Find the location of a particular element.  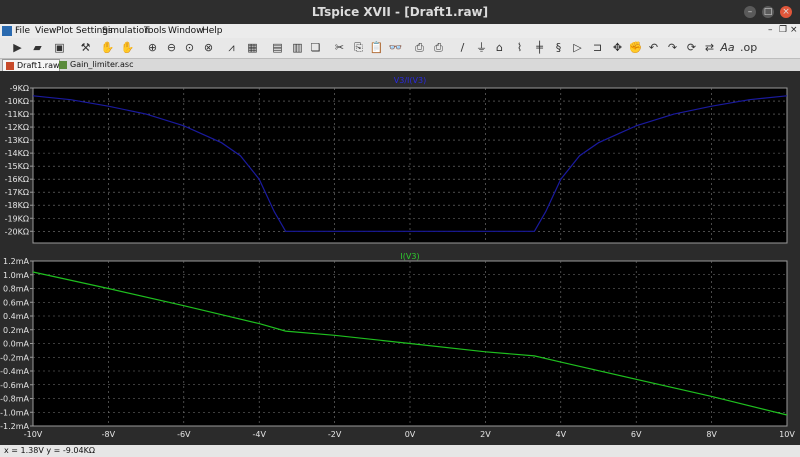

zoom-in-icon: ⊕ is located at coordinates (152, 47).